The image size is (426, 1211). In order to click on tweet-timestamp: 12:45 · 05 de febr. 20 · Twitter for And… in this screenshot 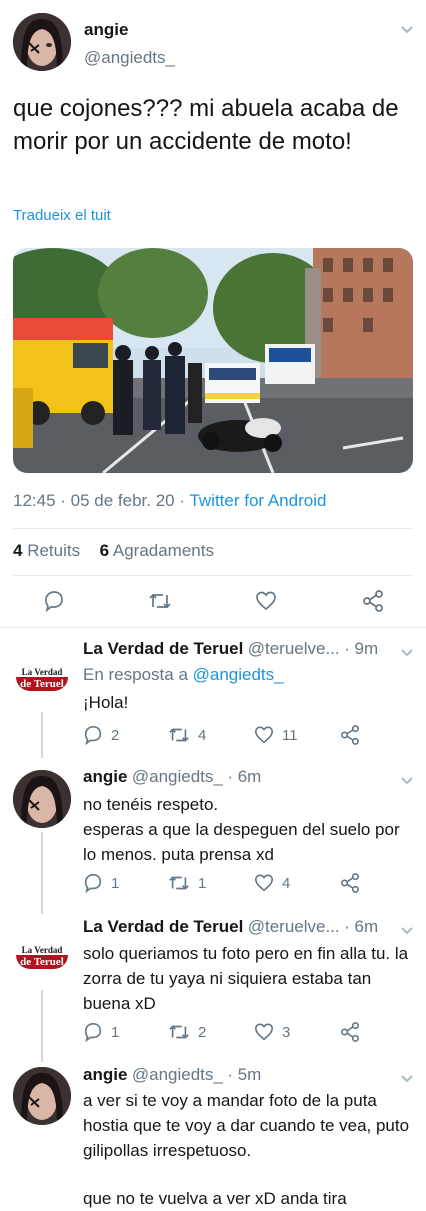, I will do `click(169, 501)`.